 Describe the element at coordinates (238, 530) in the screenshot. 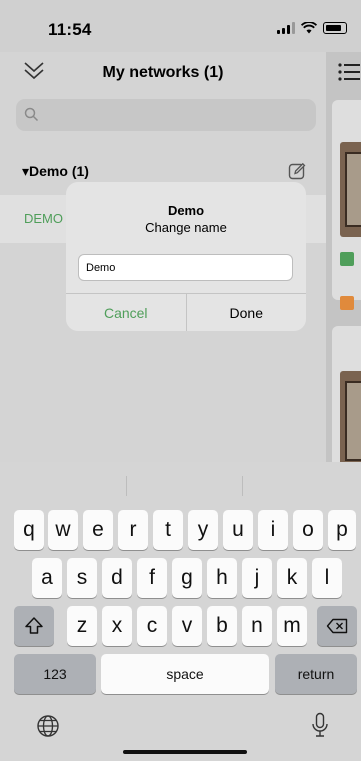

I see `key-u: u` at that location.